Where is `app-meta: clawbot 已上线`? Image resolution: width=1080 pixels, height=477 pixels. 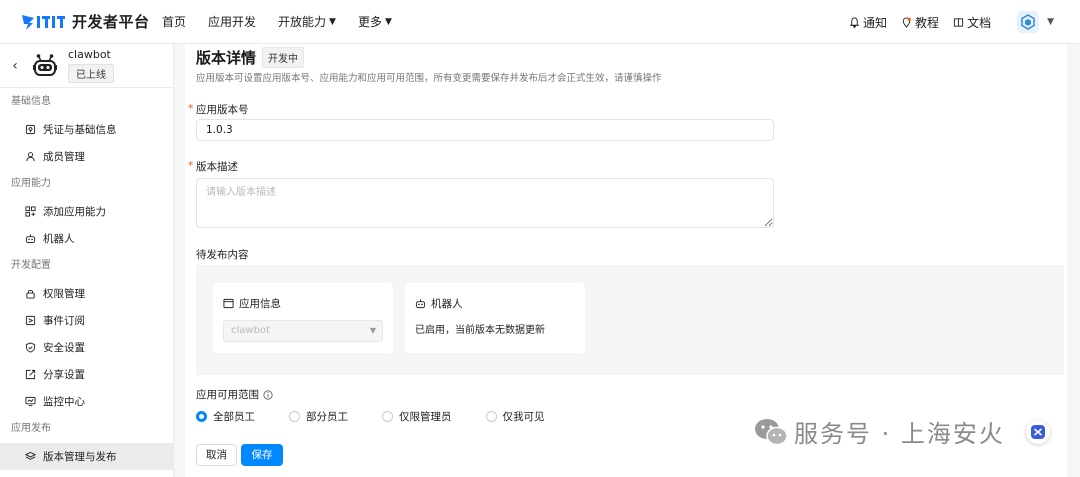 app-meta: clawbot 已上线 is located at coordinates (91, 65).